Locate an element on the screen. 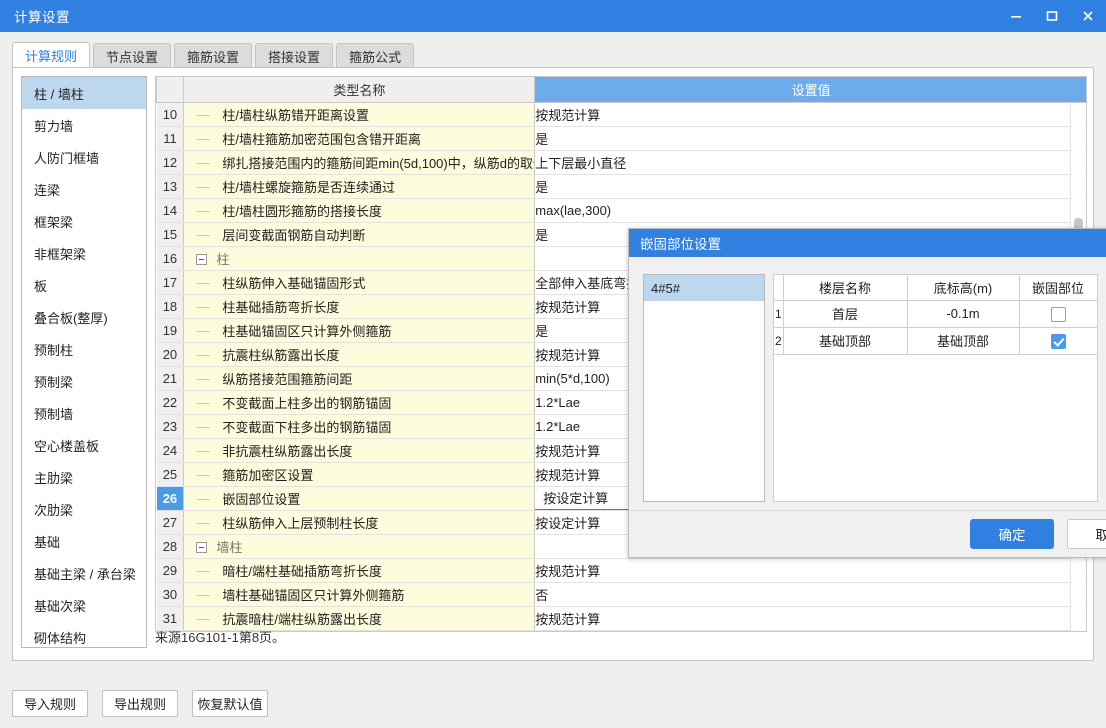 This screenshot has width=1106, height=728. row-number: 14 is located at coordinates (170, 210).